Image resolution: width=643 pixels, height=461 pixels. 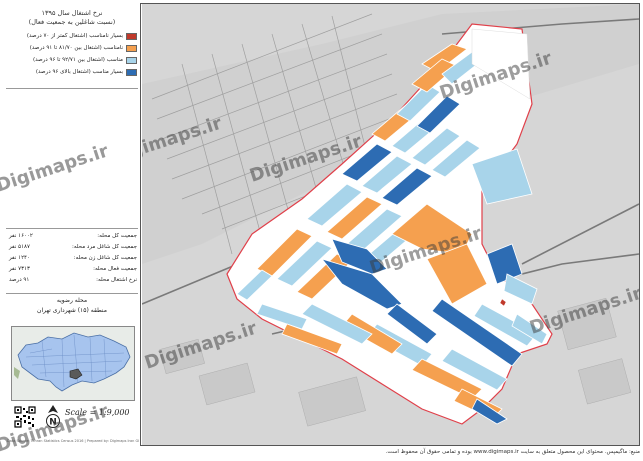 What do you see at coordinates (19, 280) in the screenshot?
I see `stat-value: ۹۱ درصد` at bounding box center [19, 280].